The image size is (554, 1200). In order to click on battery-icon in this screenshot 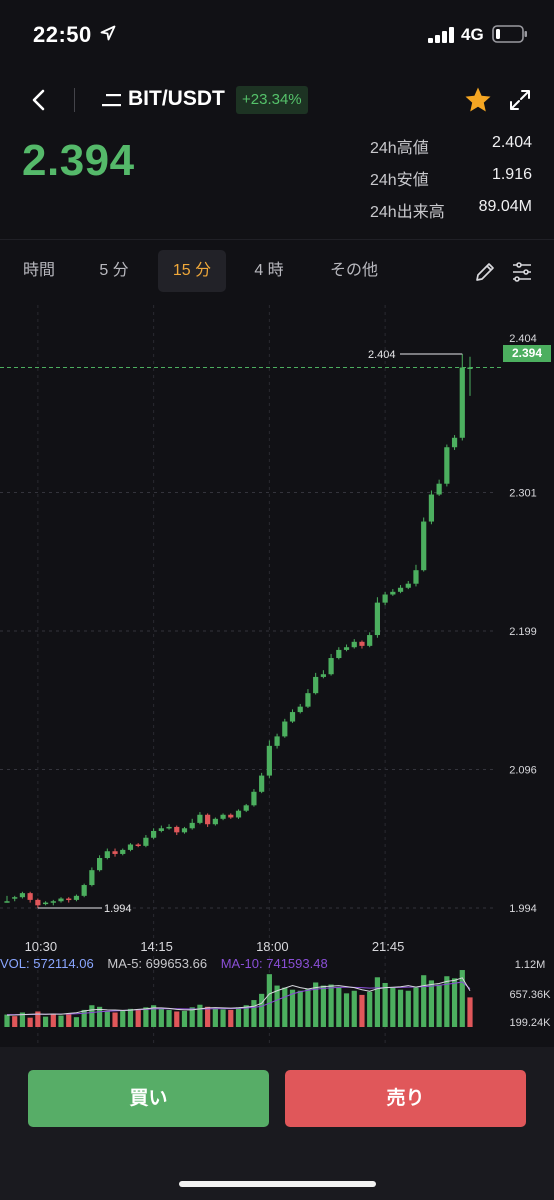, I will do `click(509, 34)`.